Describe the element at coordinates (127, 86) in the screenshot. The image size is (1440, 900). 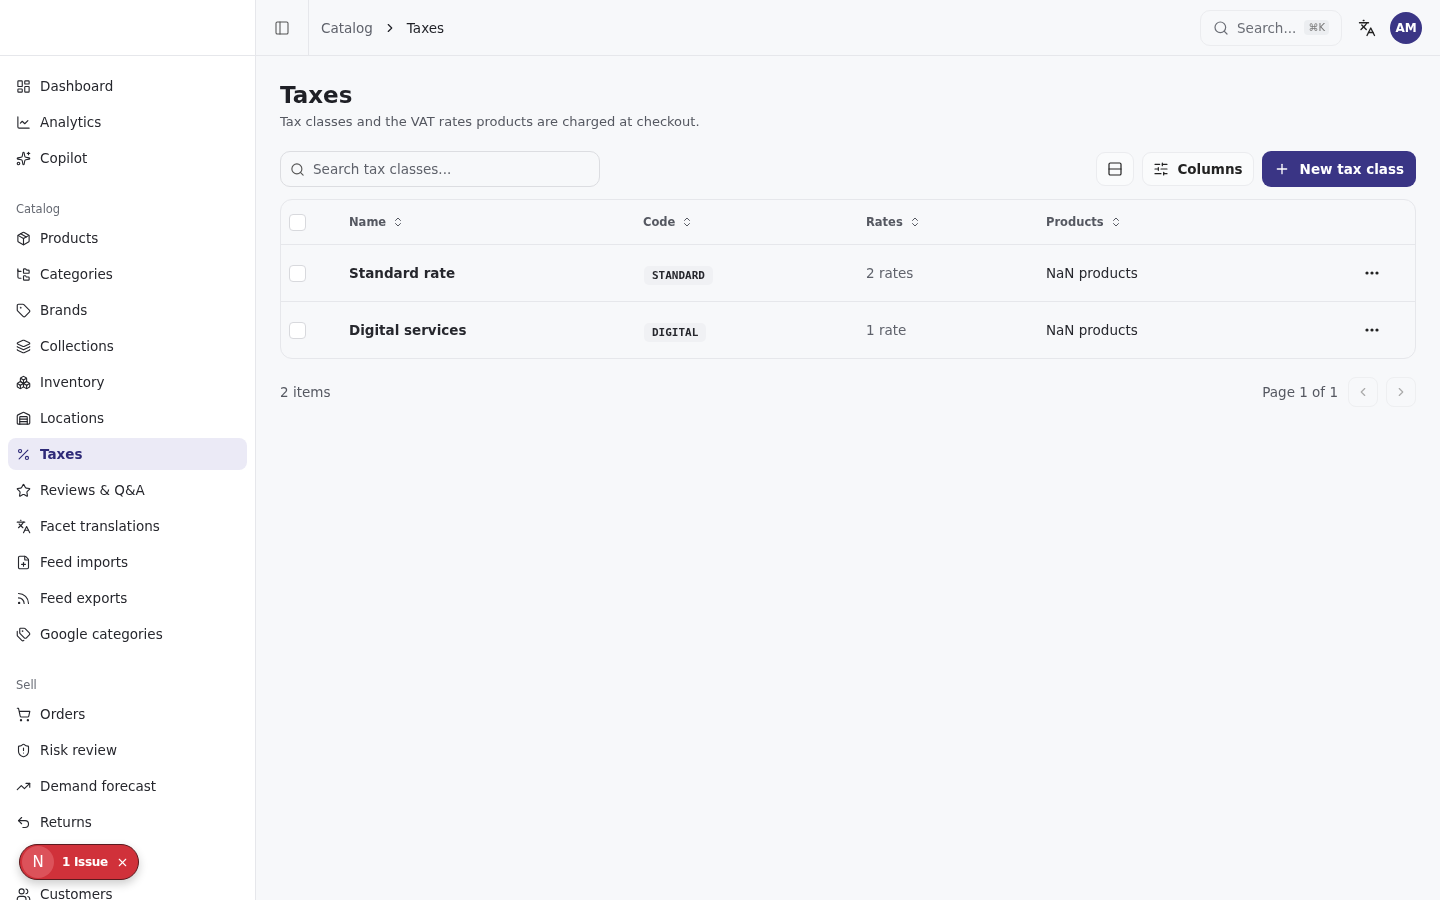
I see `sidebar-item: Dashboard` at that location.